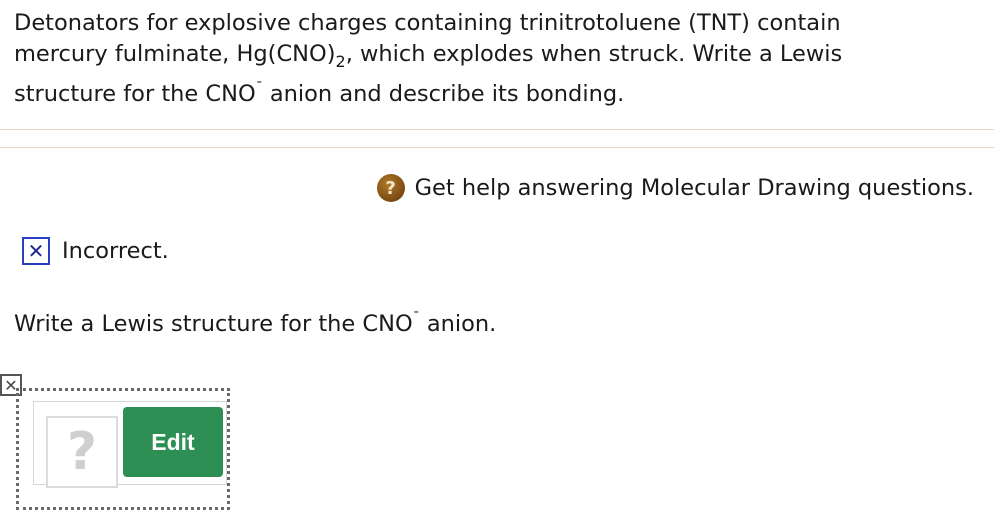 The height and width of the screenshot is (532, 994). Describe the element at coordinates (175, 54) in the screenshot. I see `question-line-2-pre: mercury fulminate, Hg(CNO)` at that location.